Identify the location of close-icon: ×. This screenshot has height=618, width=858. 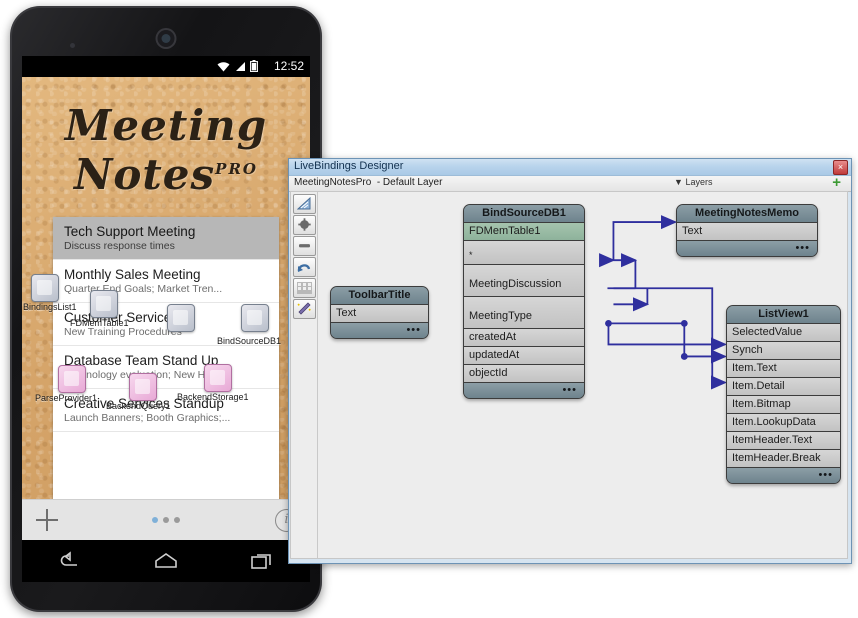
(840, 167).